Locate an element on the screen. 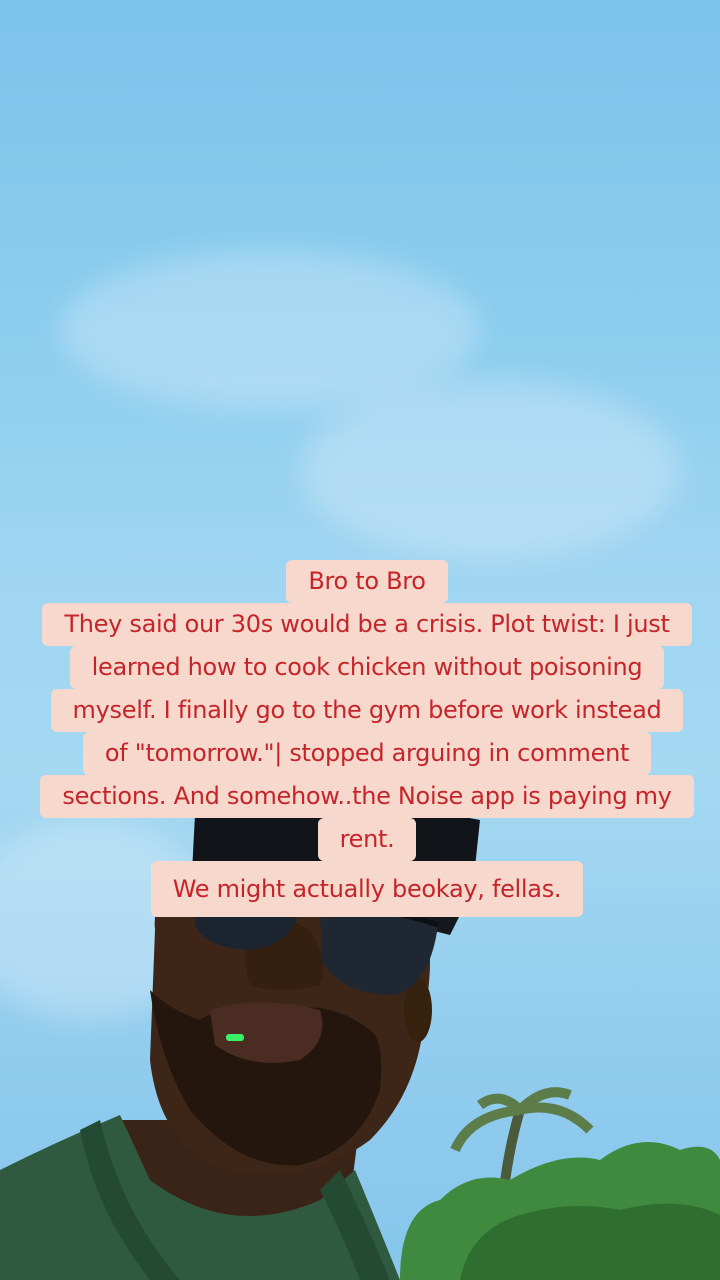  caption-line: We might actually beokay, fellas. is located at coordinates (367, 889).